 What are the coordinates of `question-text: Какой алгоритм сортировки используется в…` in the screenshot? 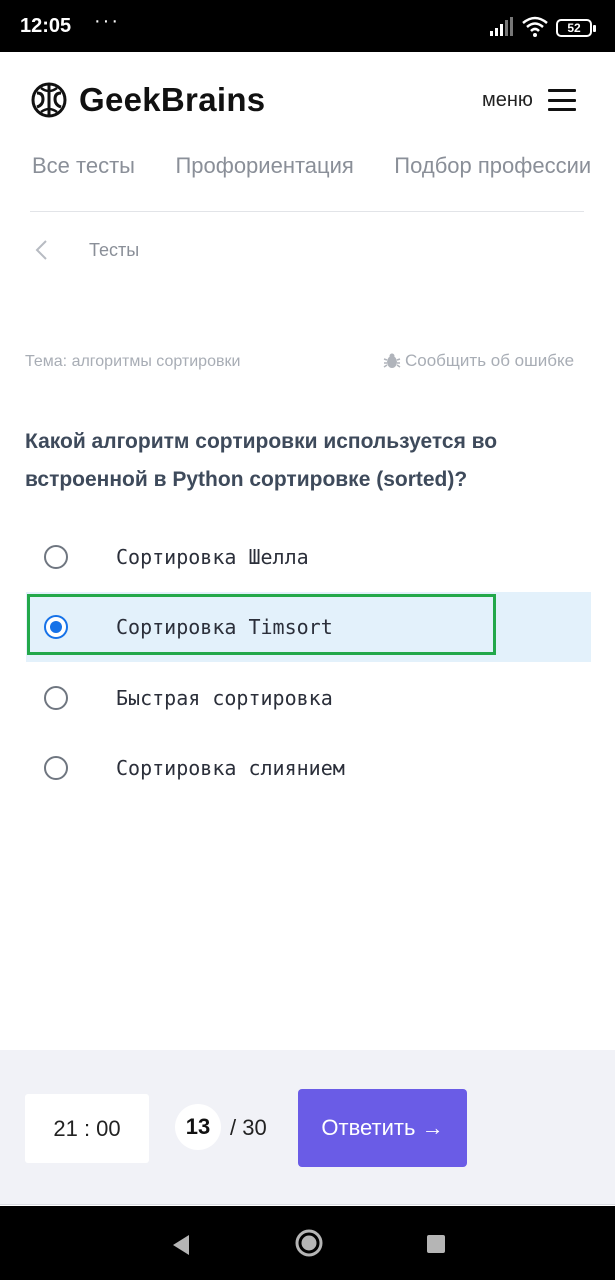 It's located at (261, 460).